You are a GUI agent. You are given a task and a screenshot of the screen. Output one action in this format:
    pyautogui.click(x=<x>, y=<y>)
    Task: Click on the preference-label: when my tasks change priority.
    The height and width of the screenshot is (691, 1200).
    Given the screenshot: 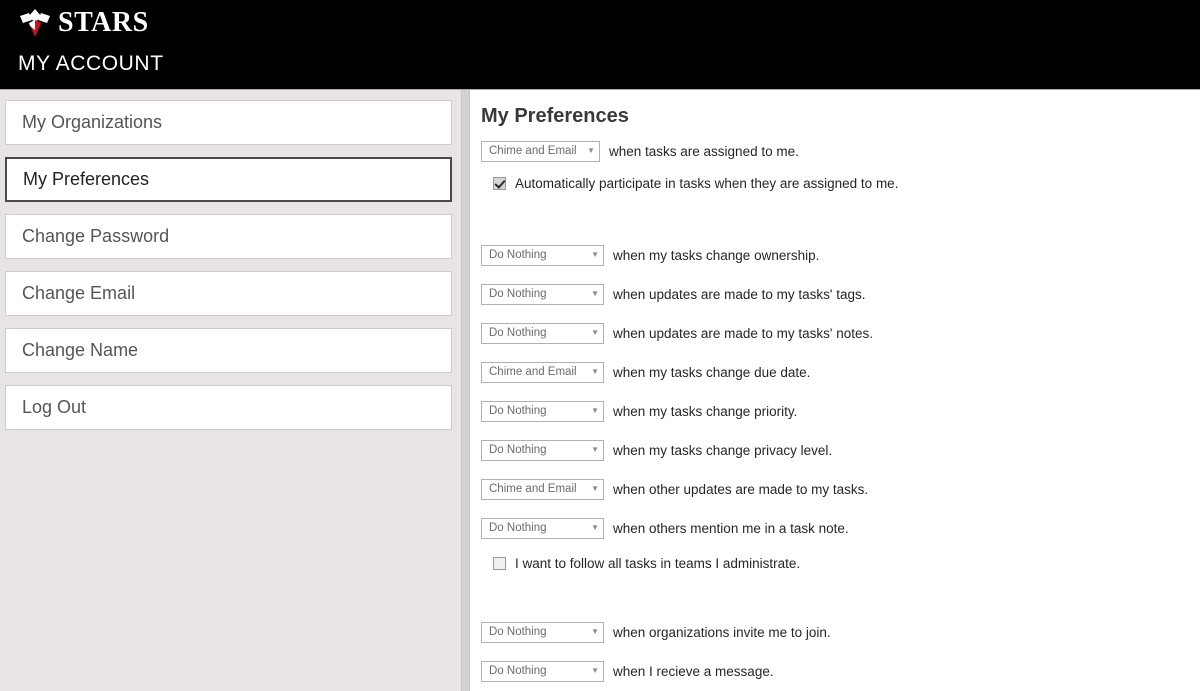 What is the action you would take?
    pyautogui.click(x=705, y=411)
    